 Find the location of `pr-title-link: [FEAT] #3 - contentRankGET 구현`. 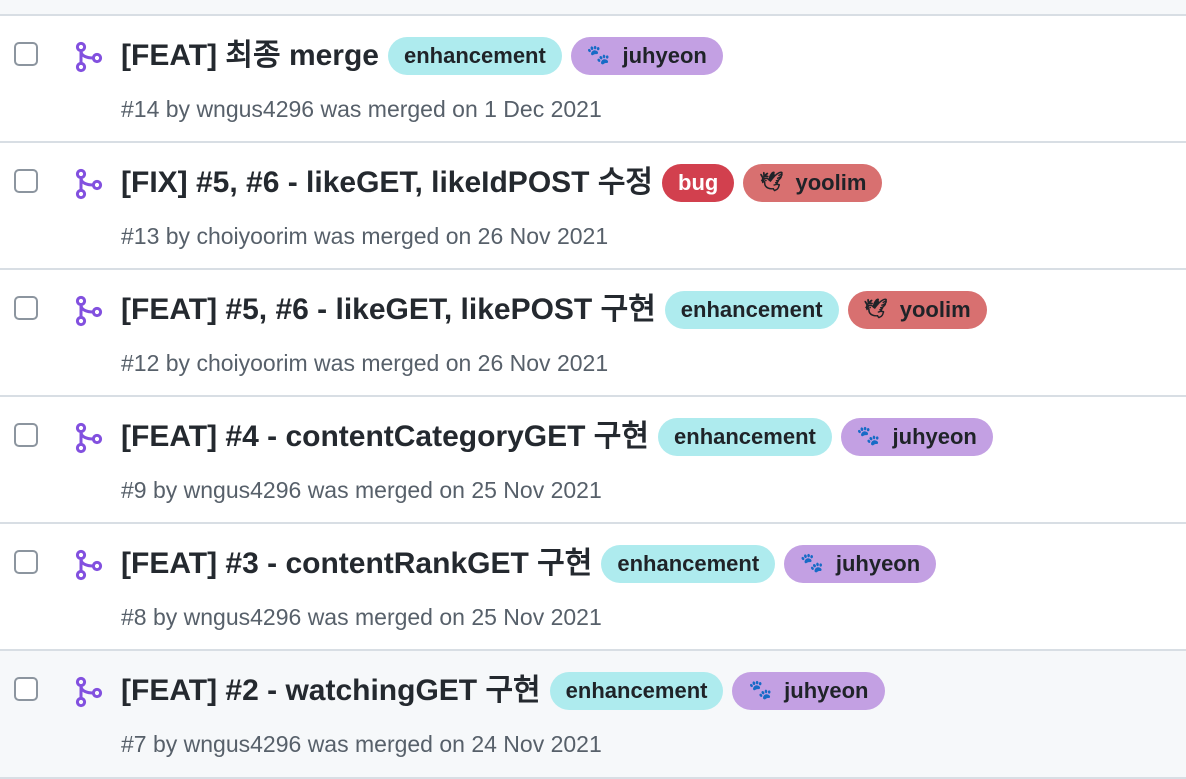

pr-title-link: [FEAT] #3 - contentRankGET 구현 is located at coordinates (356, 564).